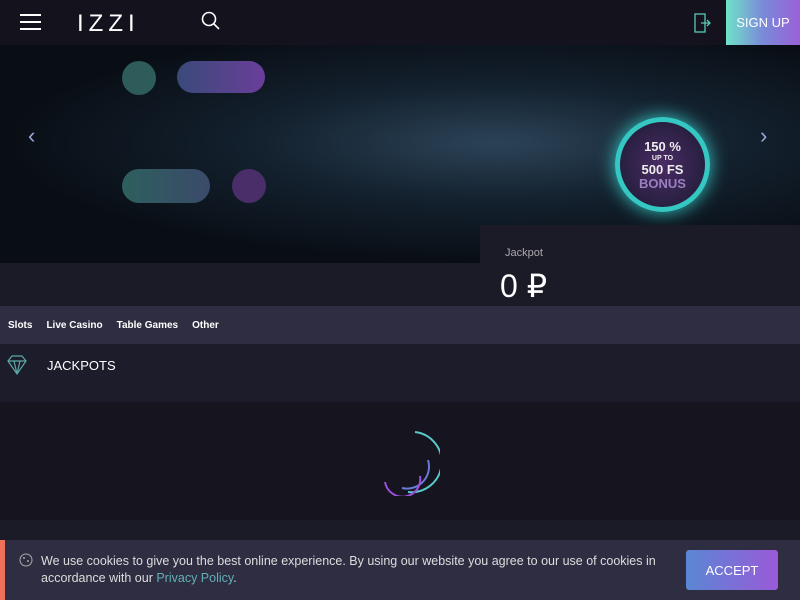 This screenshot has height=600, width=800. What do you see at coordinates (148, 325) in the screenshot?
I see `category-table-games: Table Games` at bounding box center [148, 325].